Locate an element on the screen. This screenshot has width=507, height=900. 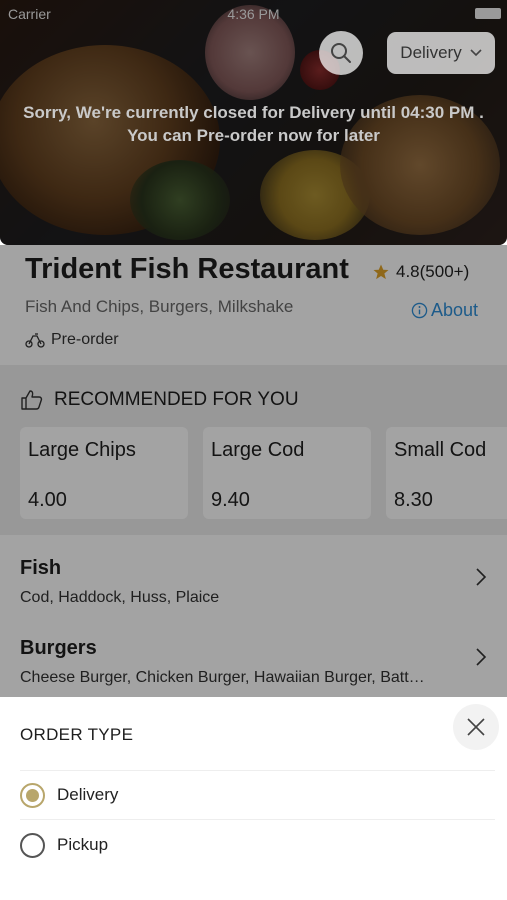
radio-button-selected is located at coordinates (32, 795).